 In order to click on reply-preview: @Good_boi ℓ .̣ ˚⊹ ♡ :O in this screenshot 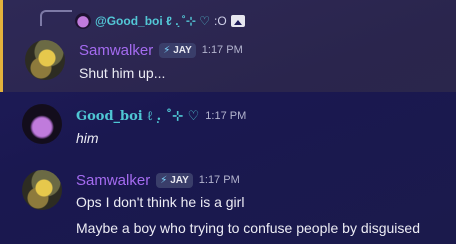, I will do `click(160, 21)`.